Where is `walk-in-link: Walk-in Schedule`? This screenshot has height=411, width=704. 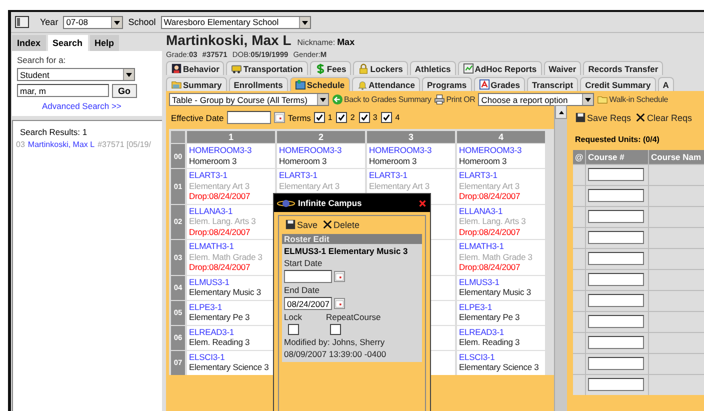
walk-in-link: Walk-in Schedule is located at coordinates (632, 99).